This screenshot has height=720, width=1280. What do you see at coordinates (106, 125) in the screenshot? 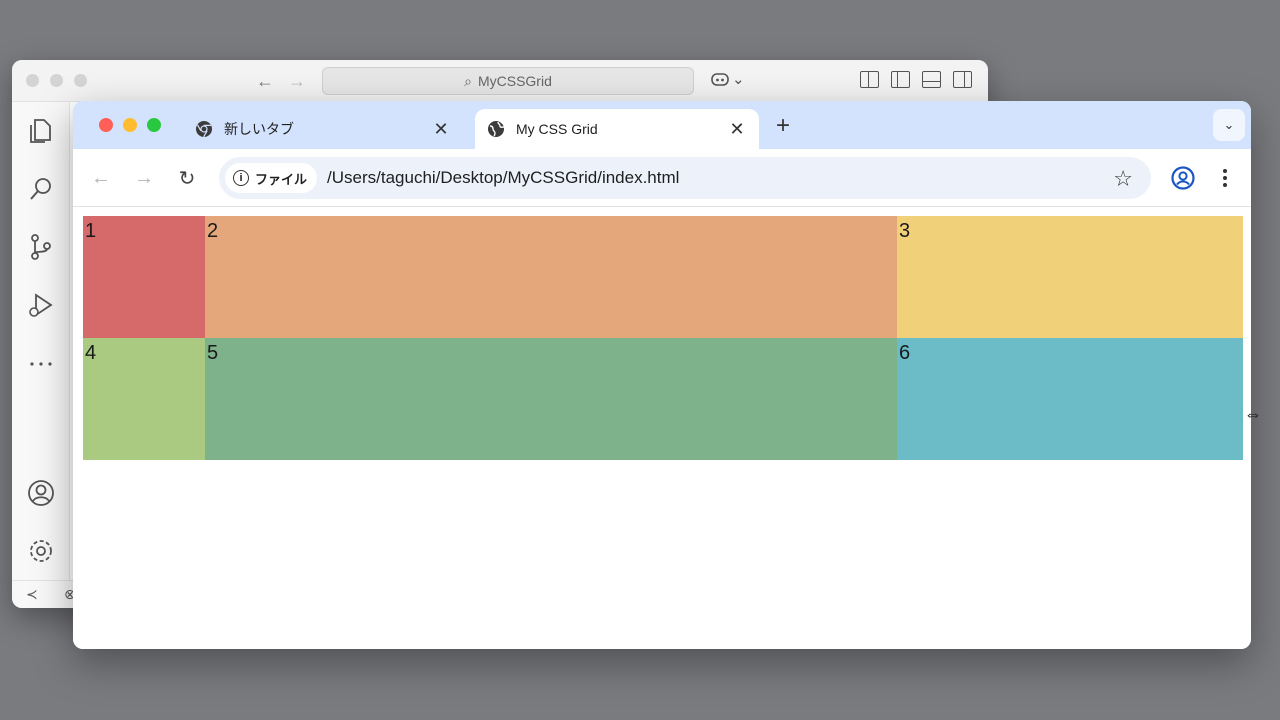
I see `close-window-button` at bounding box center [106, 125].